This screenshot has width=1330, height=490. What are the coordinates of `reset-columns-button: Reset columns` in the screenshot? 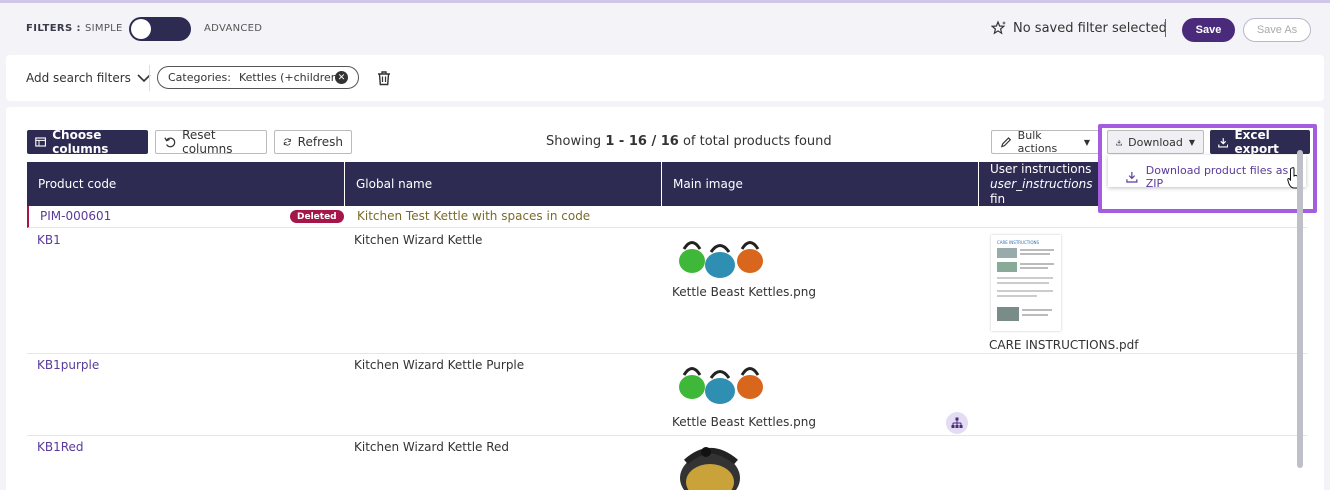 It's located at (211, 142).